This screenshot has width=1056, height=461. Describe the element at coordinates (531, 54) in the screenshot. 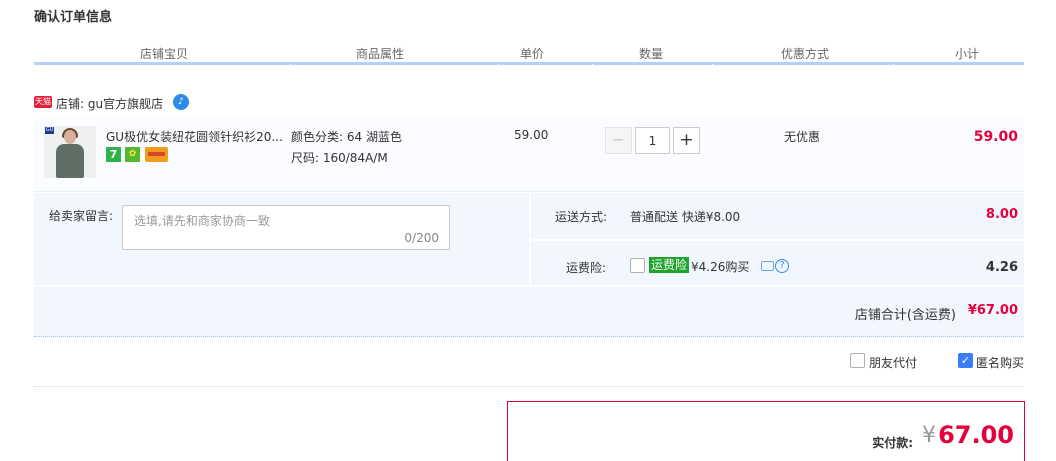

I see `column-header-unit-price: 单价` at that location.